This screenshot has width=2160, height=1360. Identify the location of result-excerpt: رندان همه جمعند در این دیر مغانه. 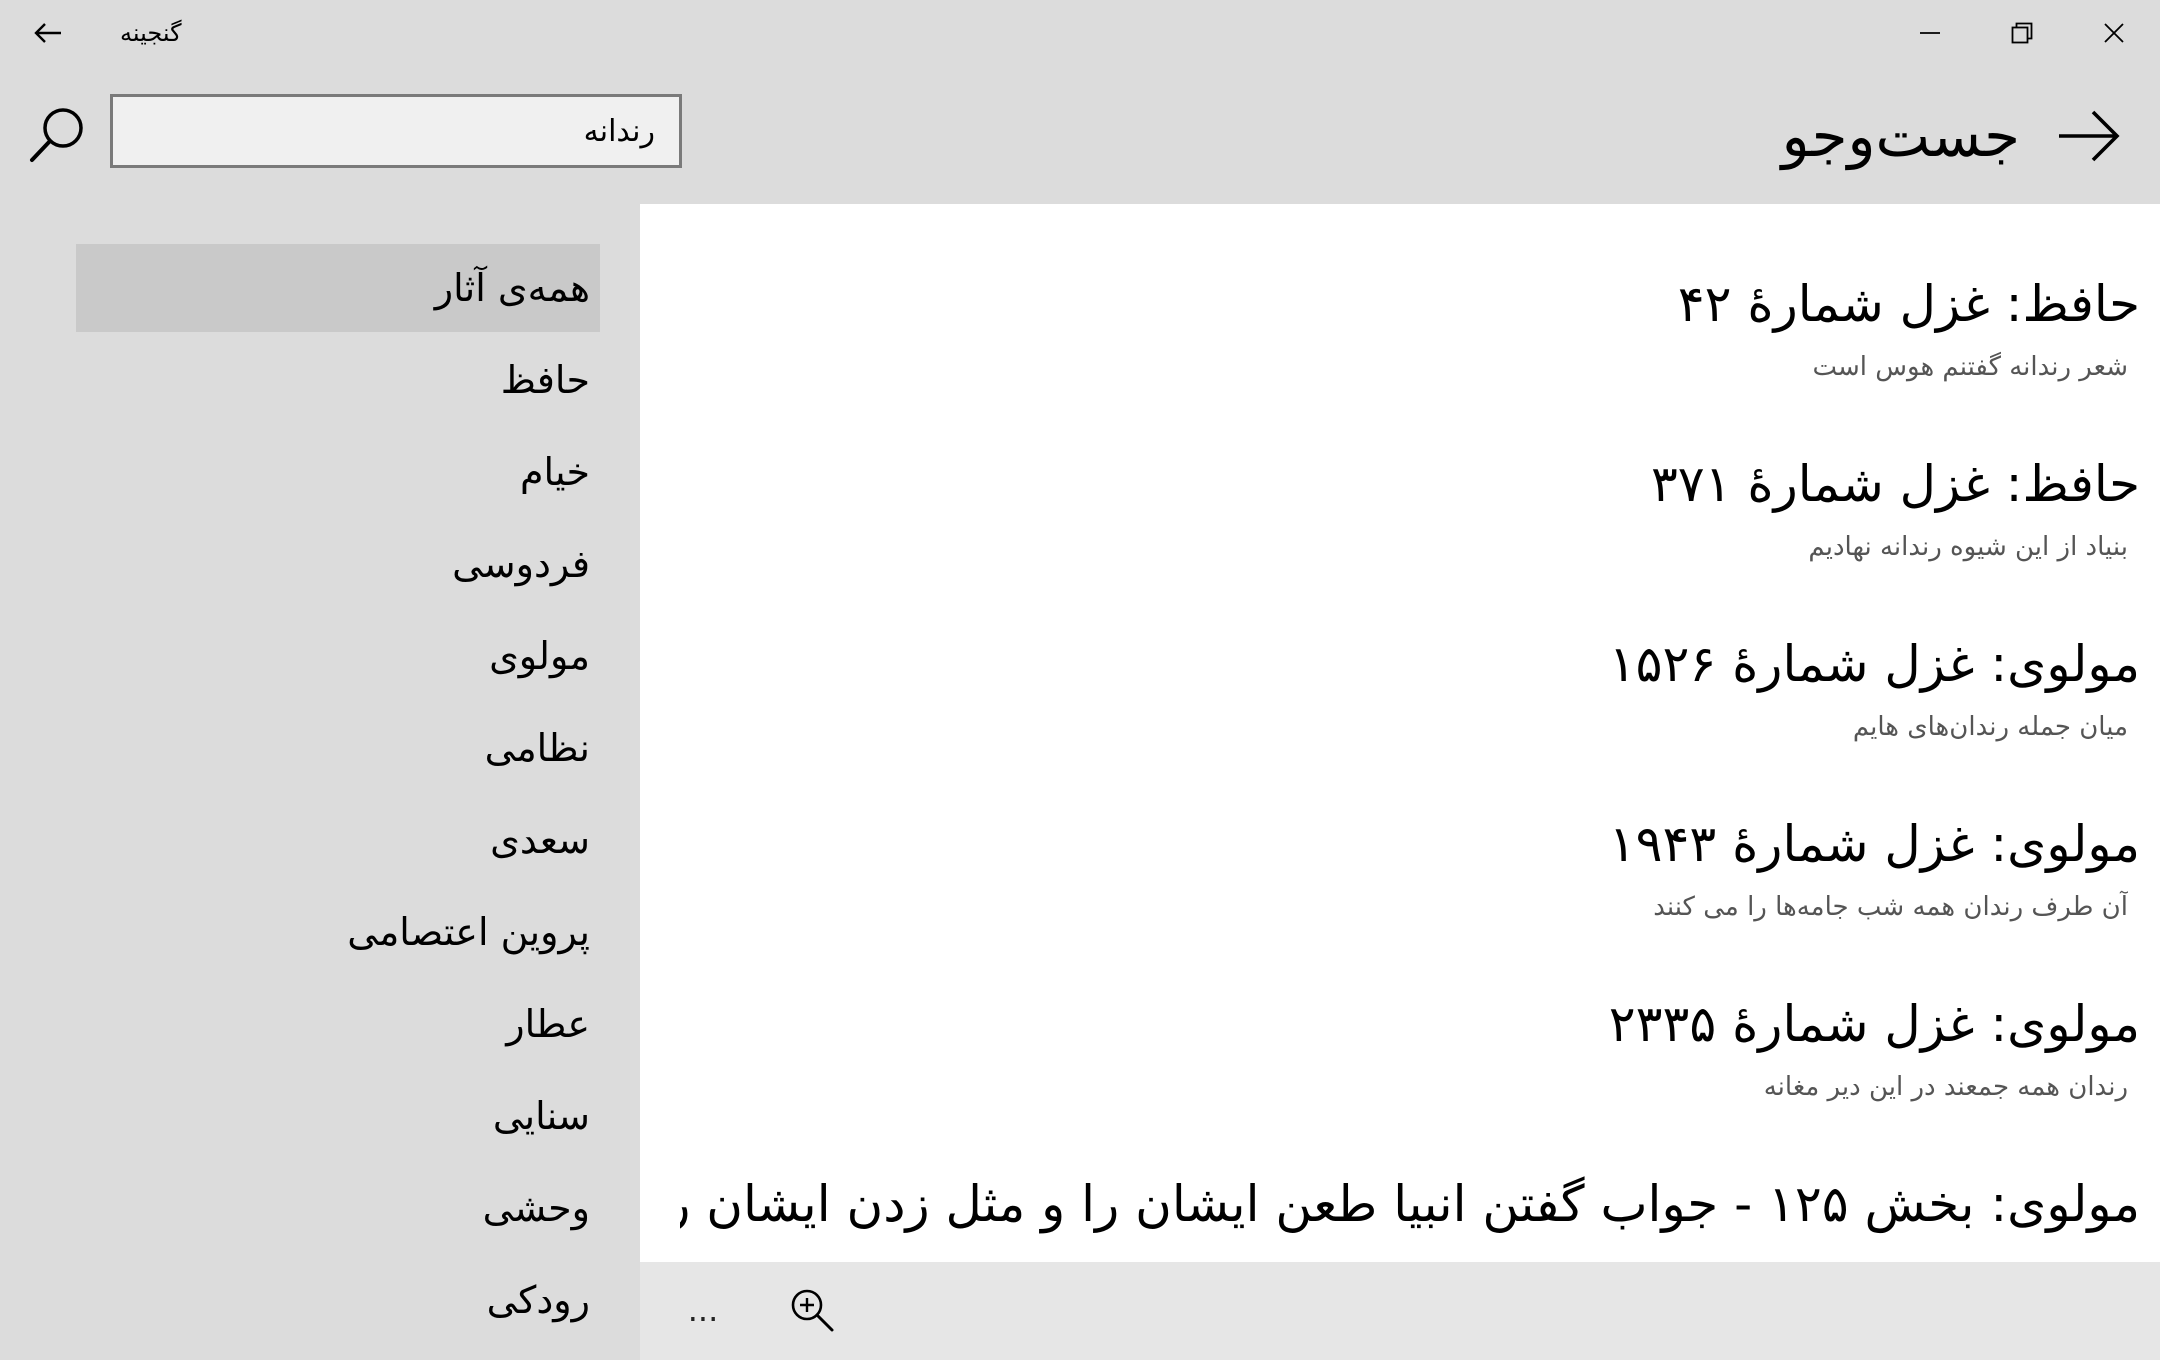
(1945, 1087).